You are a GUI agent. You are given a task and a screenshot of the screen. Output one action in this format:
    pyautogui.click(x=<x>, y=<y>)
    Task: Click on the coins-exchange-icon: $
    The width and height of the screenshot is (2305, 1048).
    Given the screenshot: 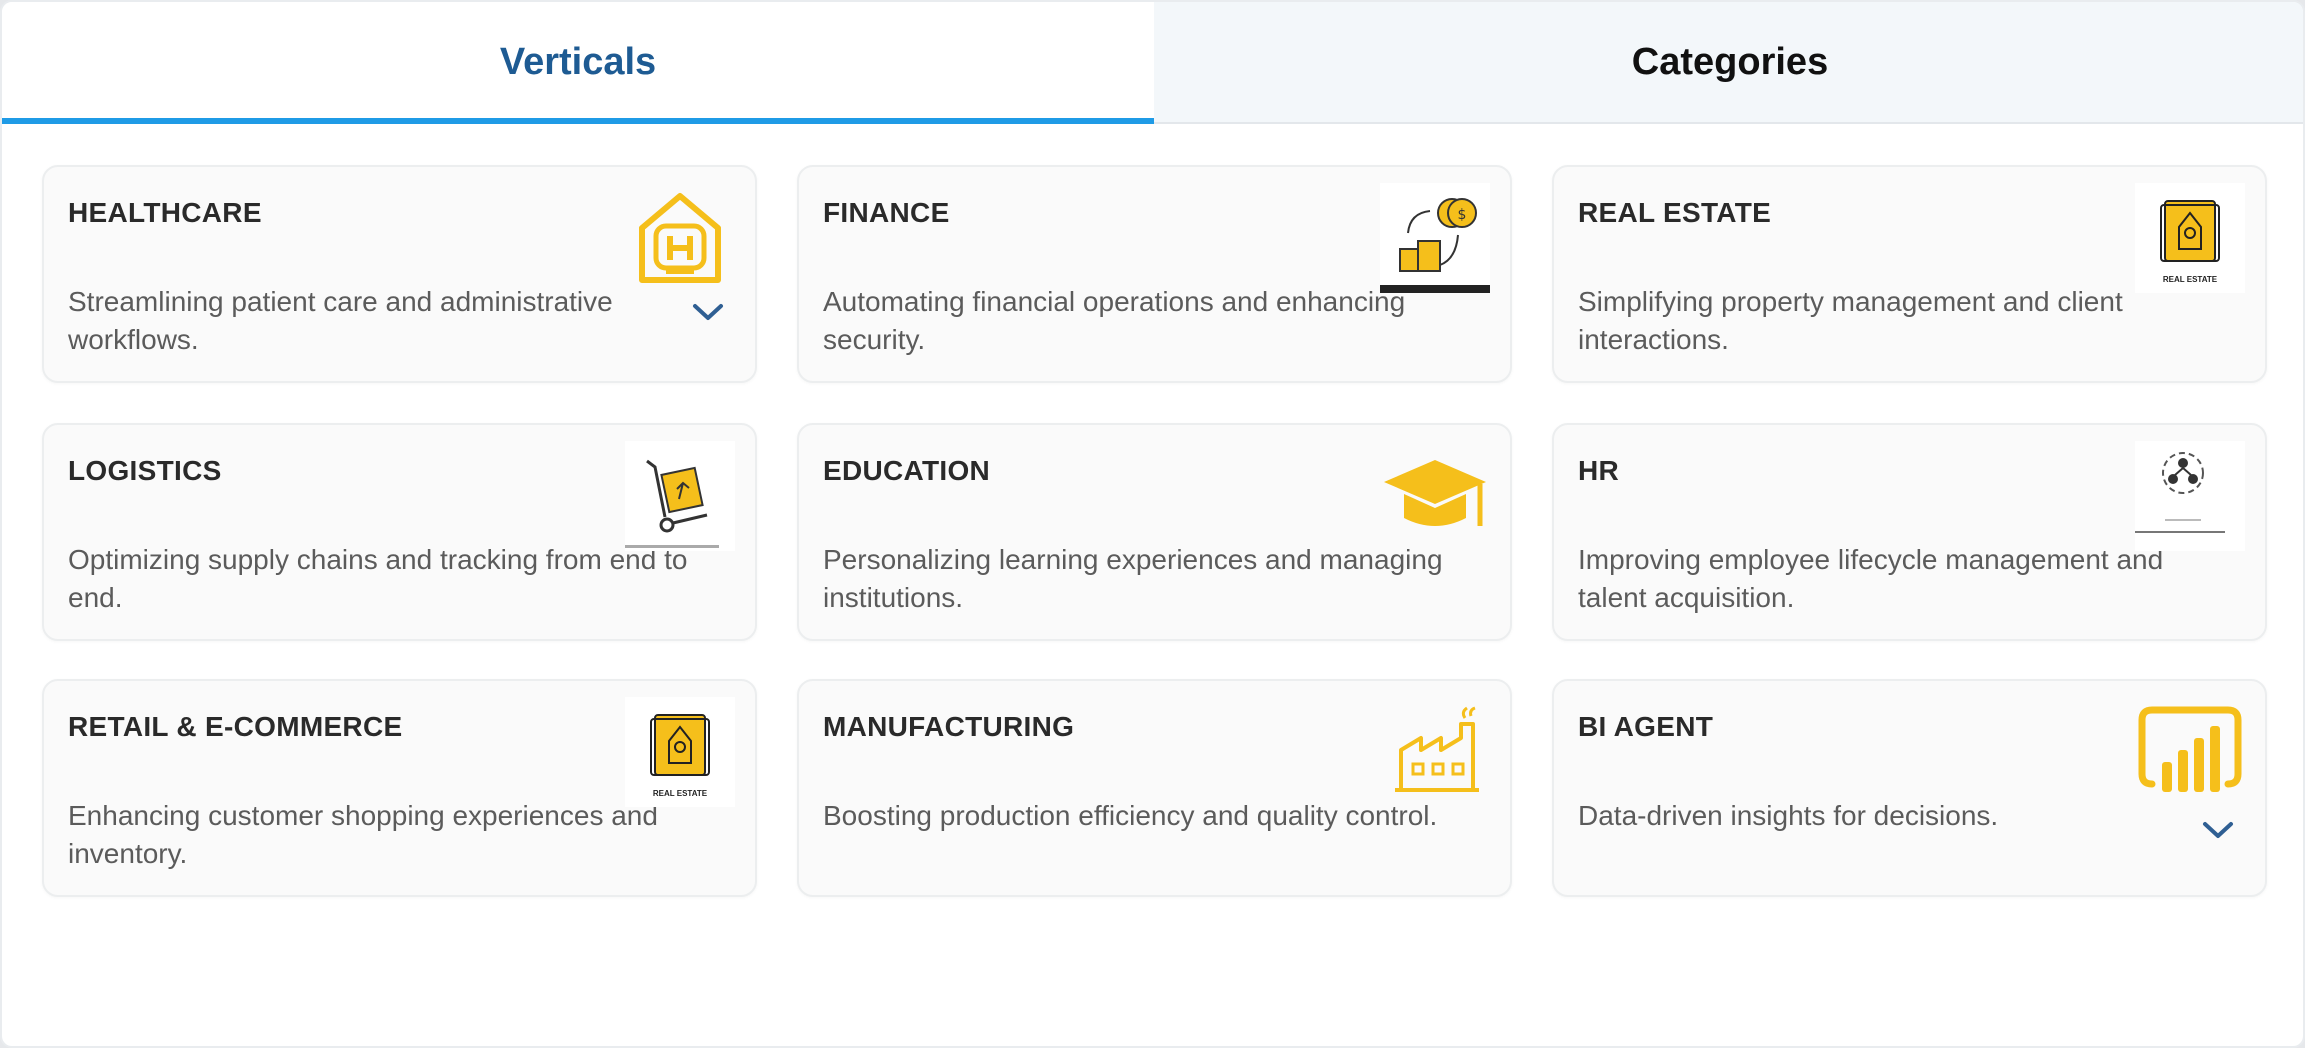 What is the action you would take?
    pyautogui.click(x=1435, y=238)
    